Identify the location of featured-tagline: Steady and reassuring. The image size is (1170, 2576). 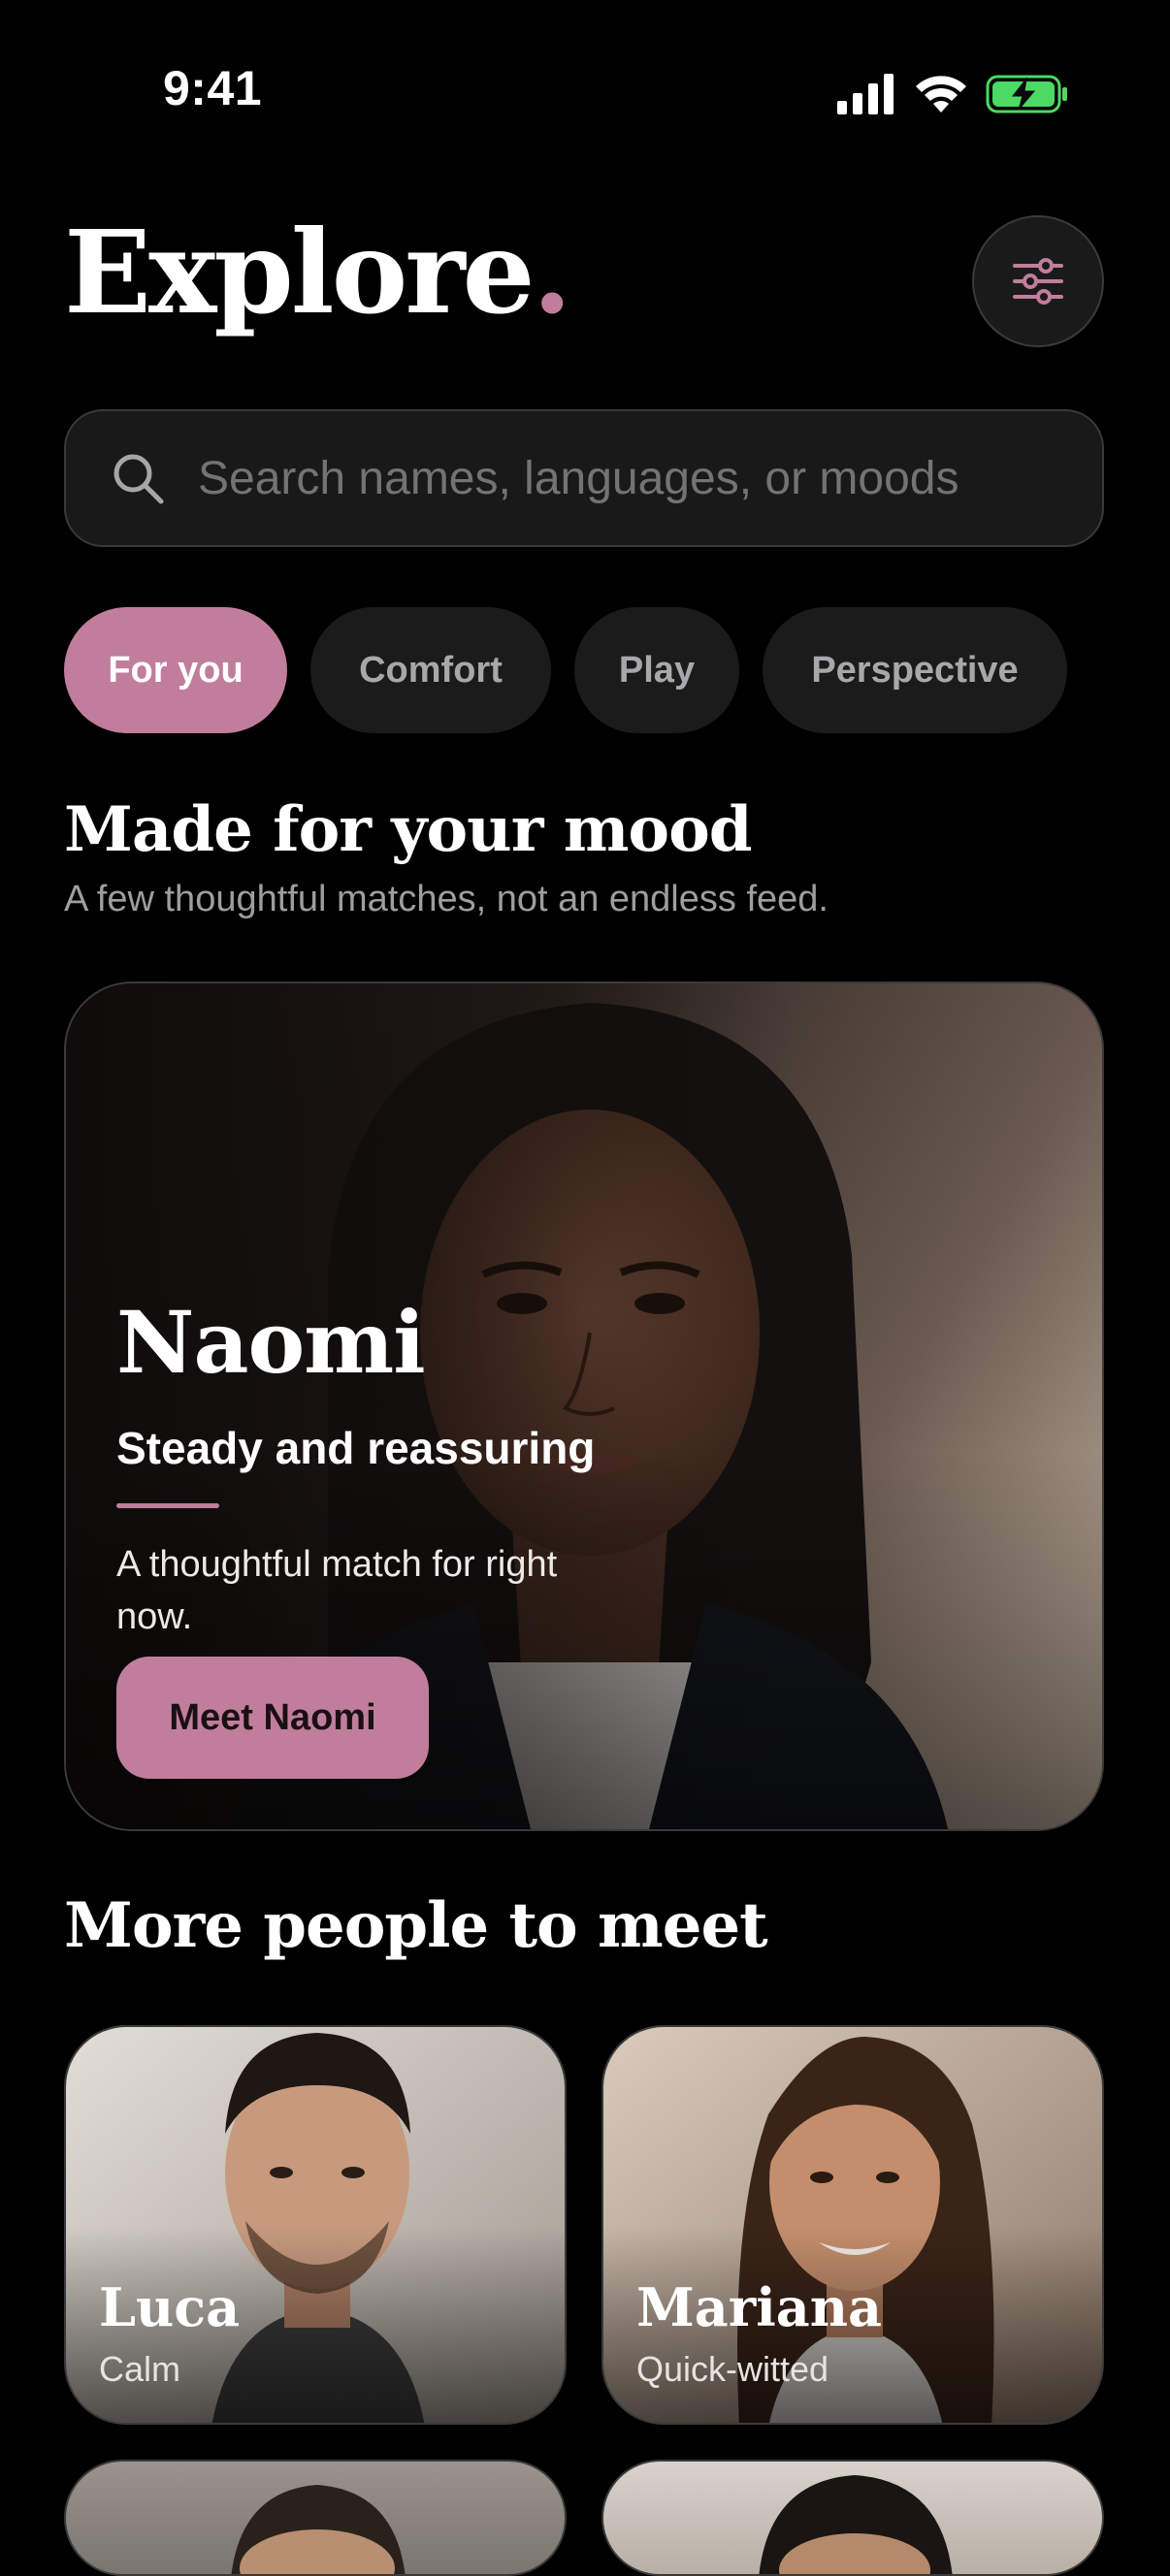
(356, 1448).